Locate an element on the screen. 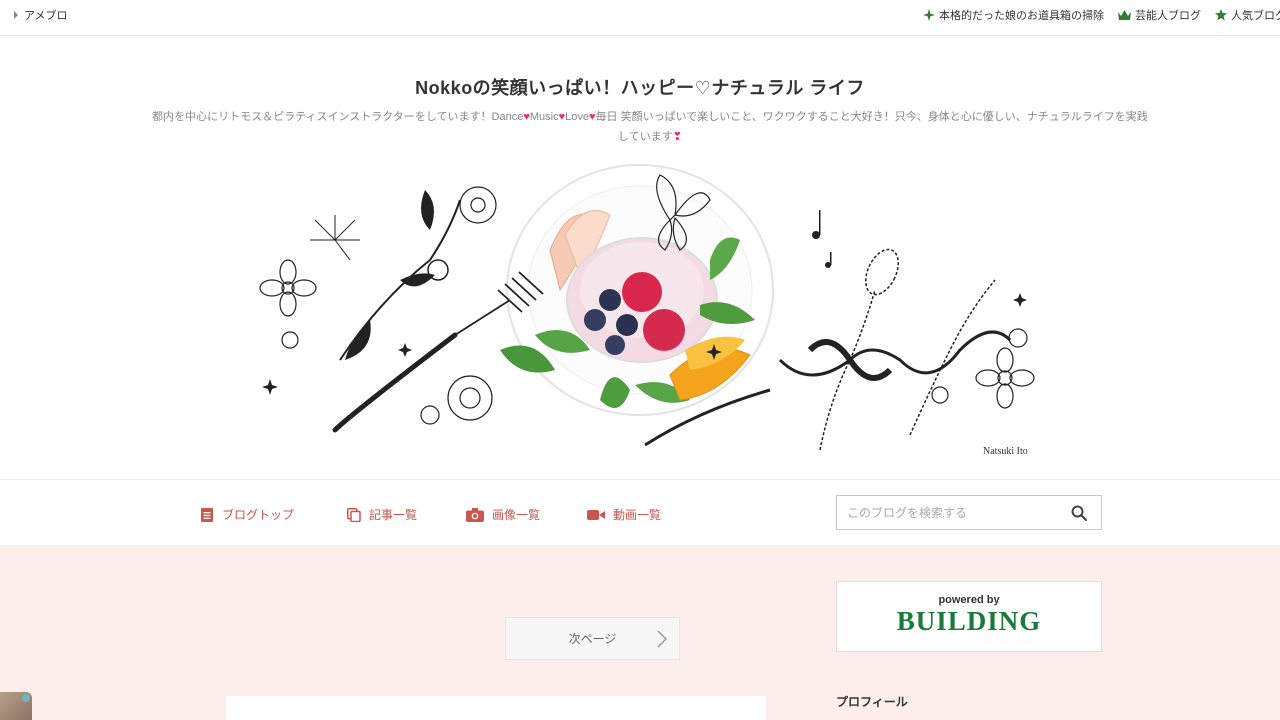  blog-nav: ブログトップ 記事一覧 画像一覧 動画一覧 is located at coordinates (640, 512).